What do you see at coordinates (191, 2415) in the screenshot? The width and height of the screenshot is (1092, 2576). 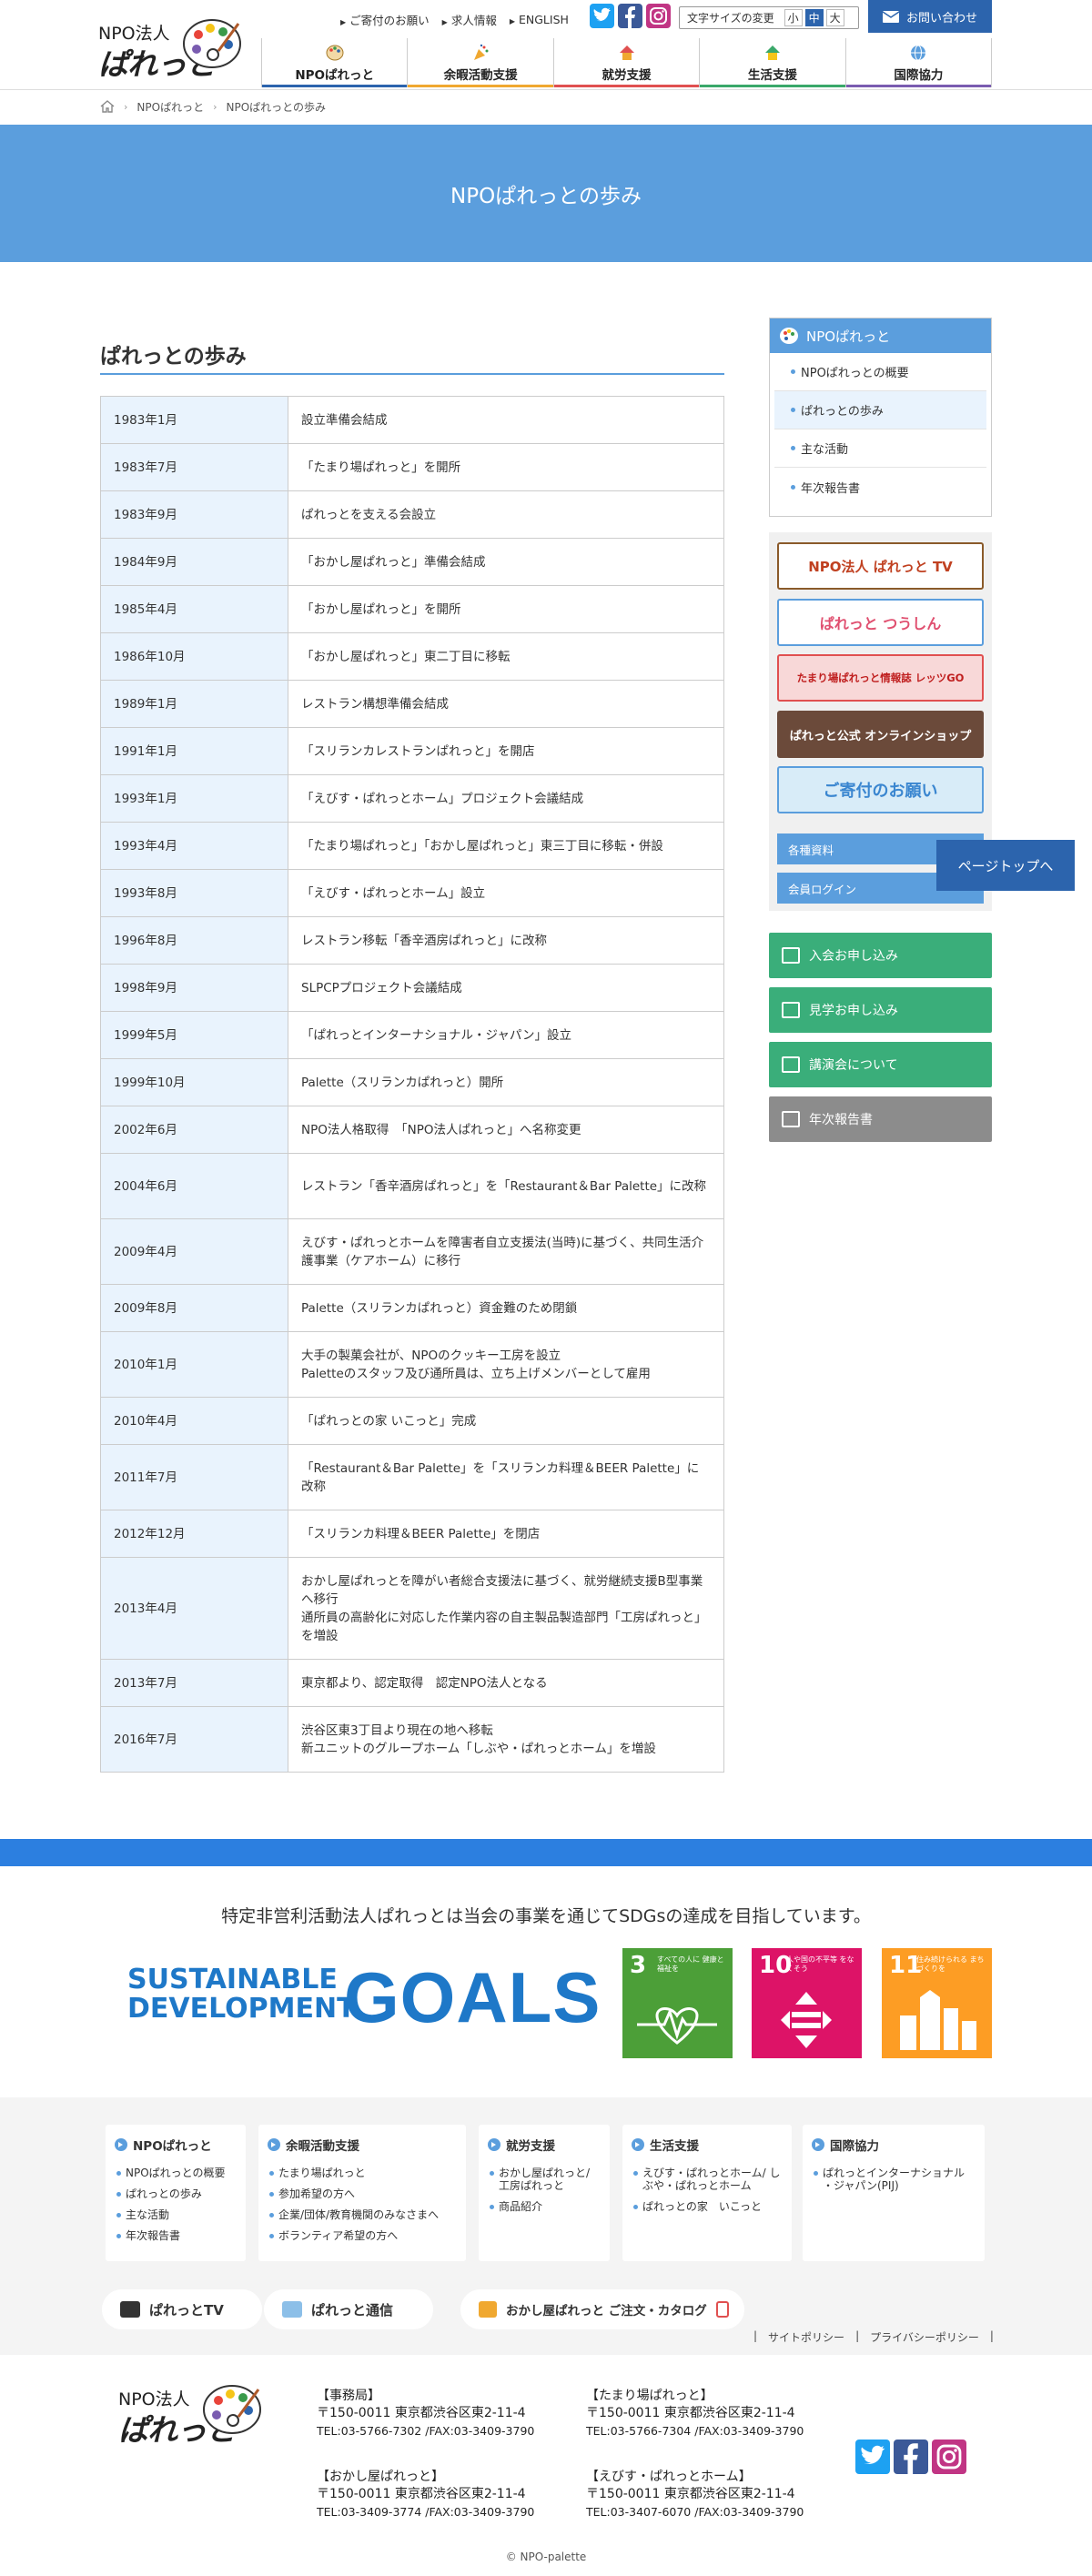 I see `footer-logo: NPO法人 ぱれっと` at bounding box center [191, 2415].